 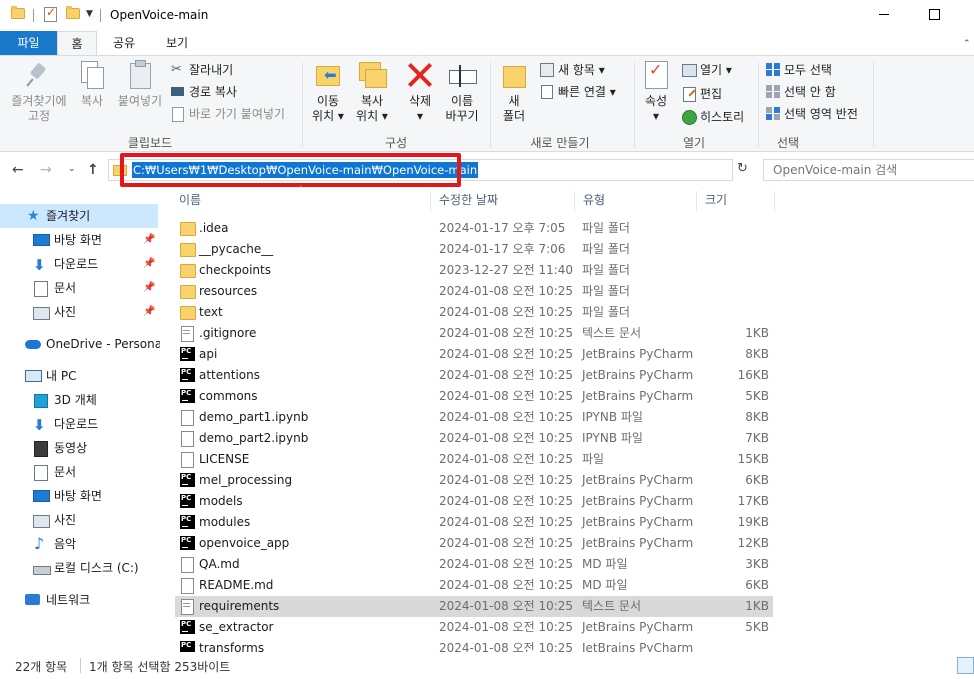 I want to click on maximize-icon, so click(x=934, y=14).